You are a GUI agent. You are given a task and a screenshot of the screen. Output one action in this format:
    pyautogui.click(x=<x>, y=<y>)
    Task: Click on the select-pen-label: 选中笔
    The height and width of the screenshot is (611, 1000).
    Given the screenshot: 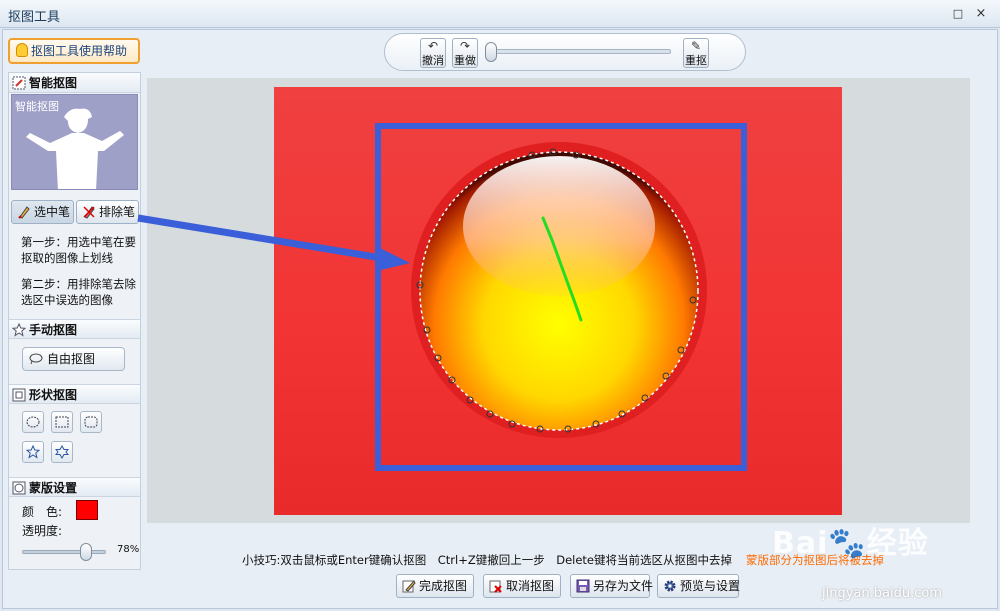 What is the action you would take?
    pyautogui.click(x=52, y=212)
    